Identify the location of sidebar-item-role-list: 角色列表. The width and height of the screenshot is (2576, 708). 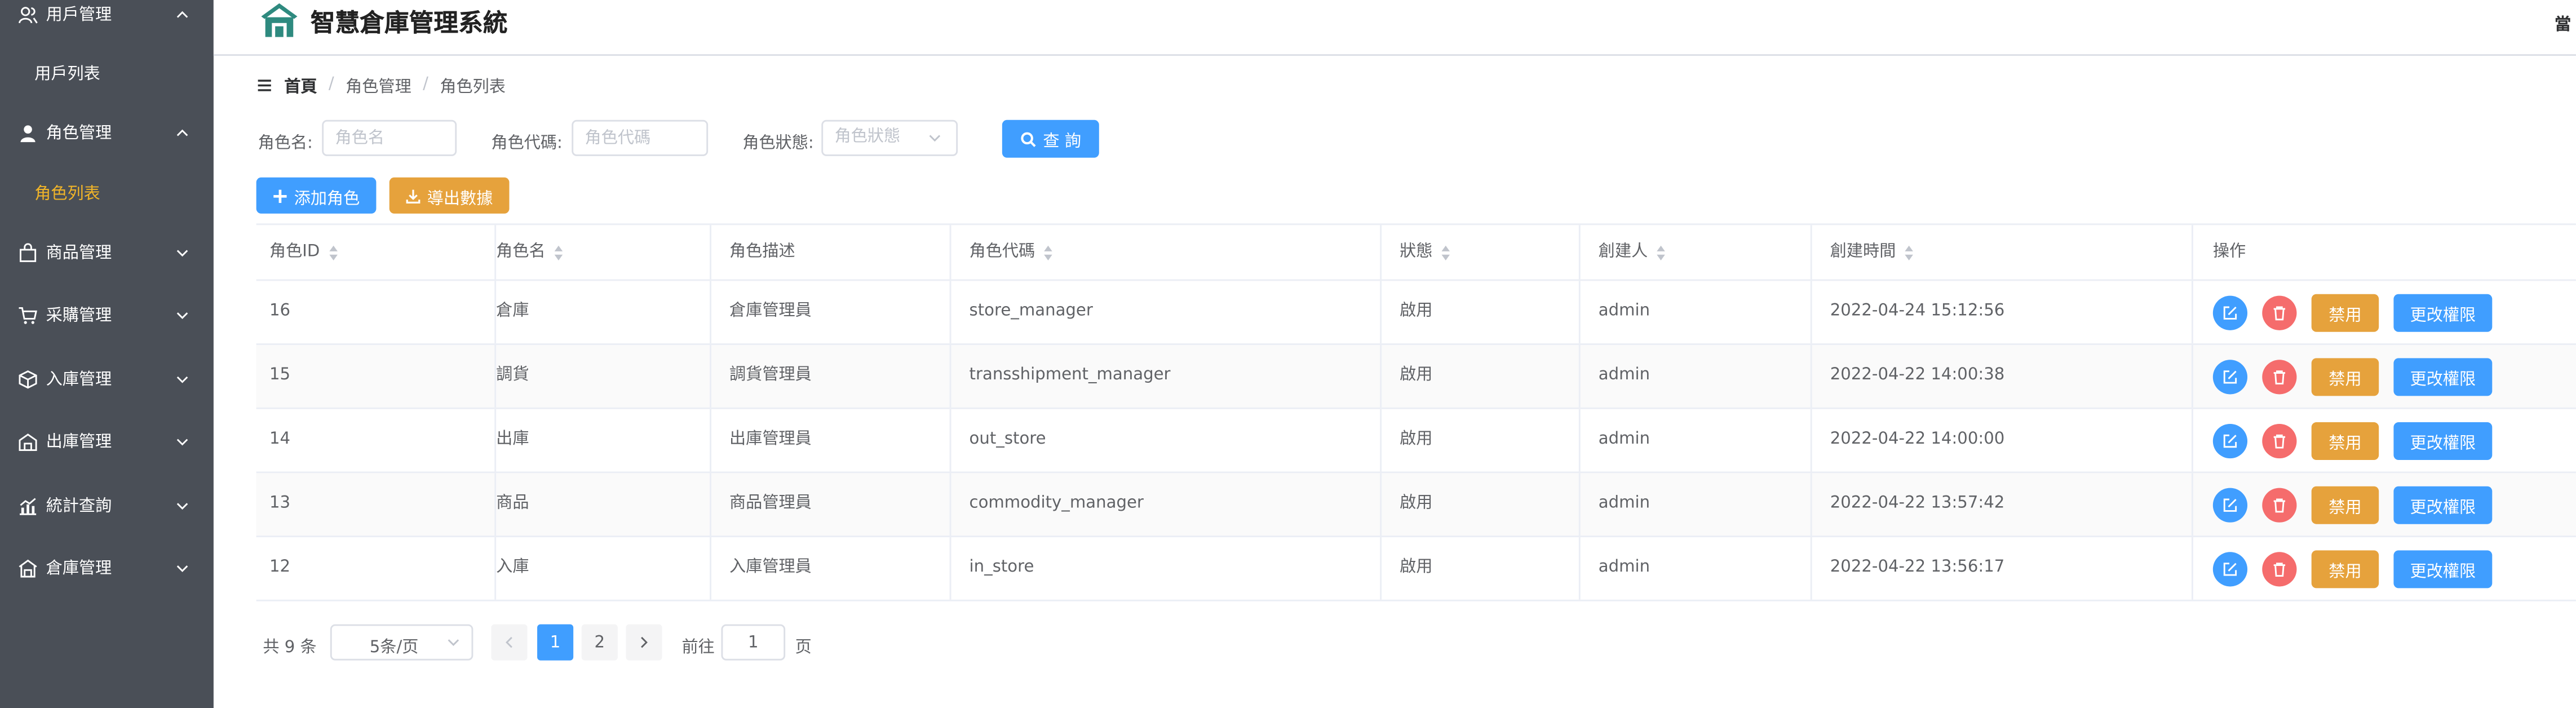
(107, 195).